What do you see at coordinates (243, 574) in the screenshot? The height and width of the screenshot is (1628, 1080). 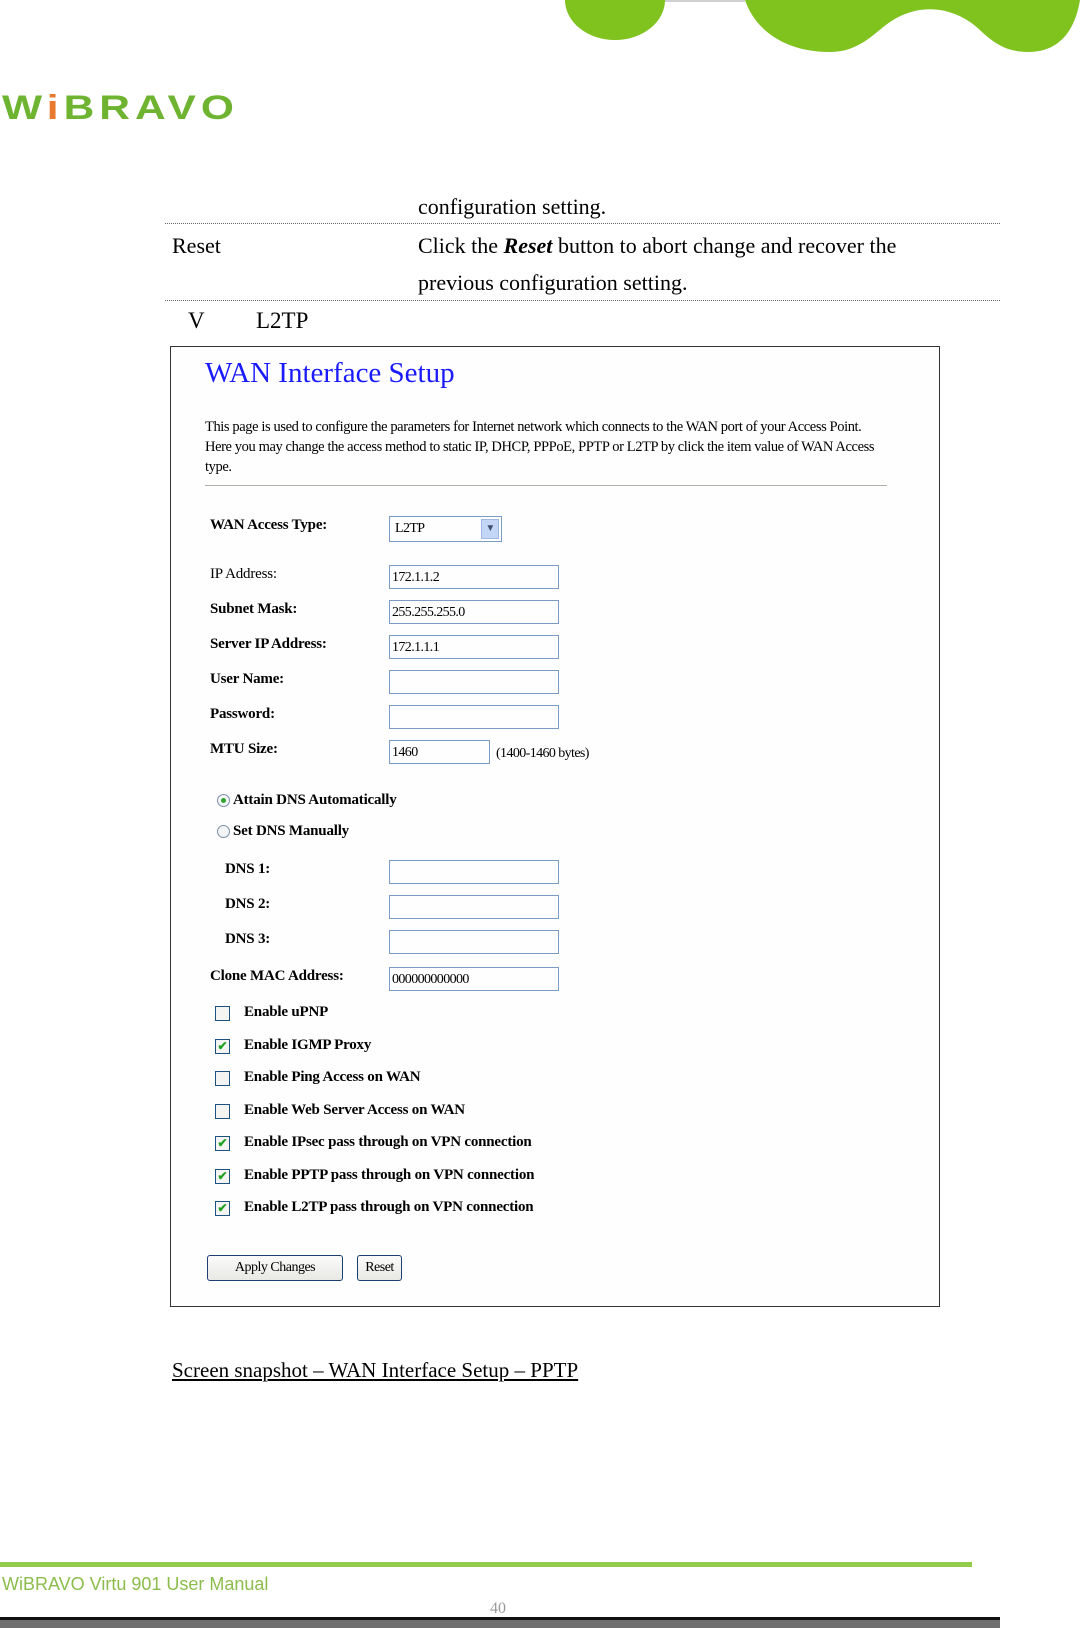 I see `ip-address-label: IP Address:` at bounding box center [243, 574].